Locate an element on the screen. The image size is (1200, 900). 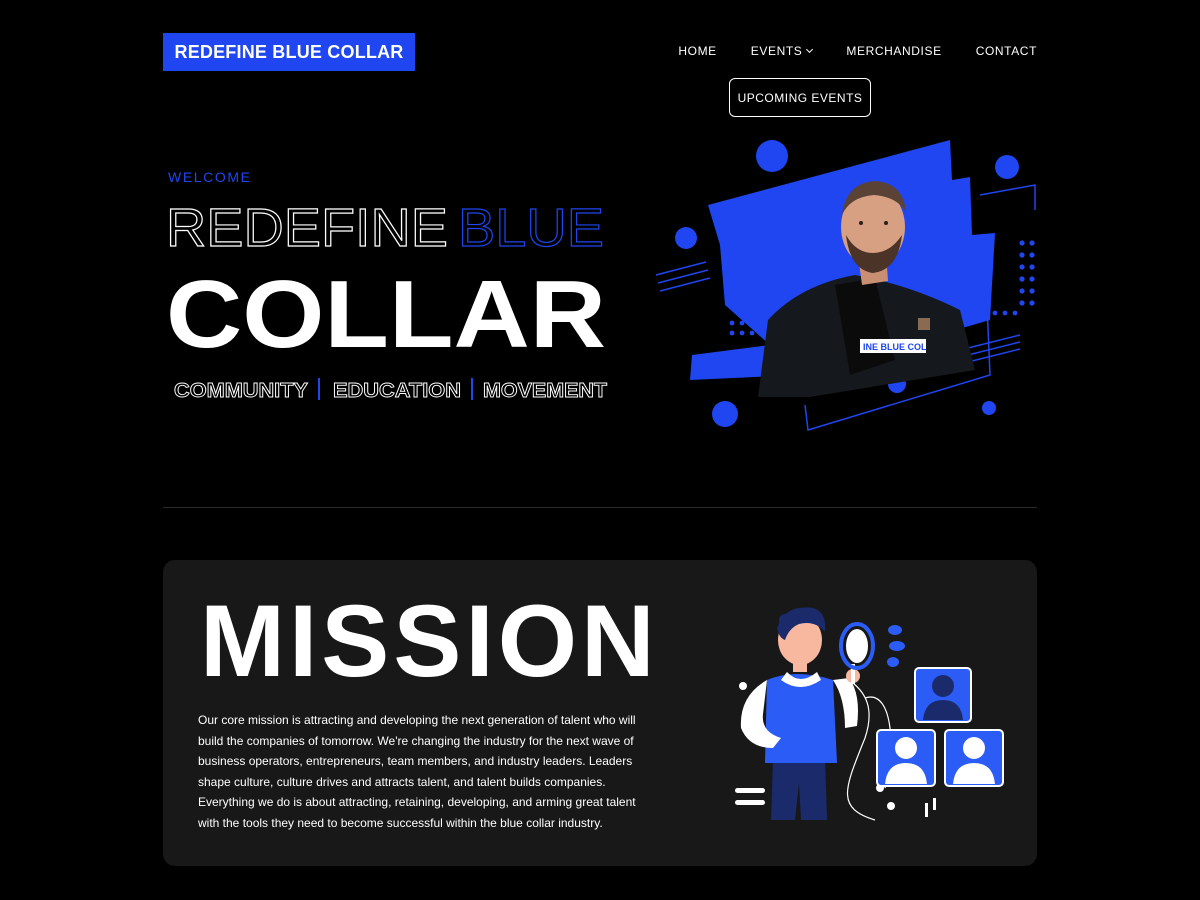
tagline-community: COMMUNITY is located at coordinates (241, 391).